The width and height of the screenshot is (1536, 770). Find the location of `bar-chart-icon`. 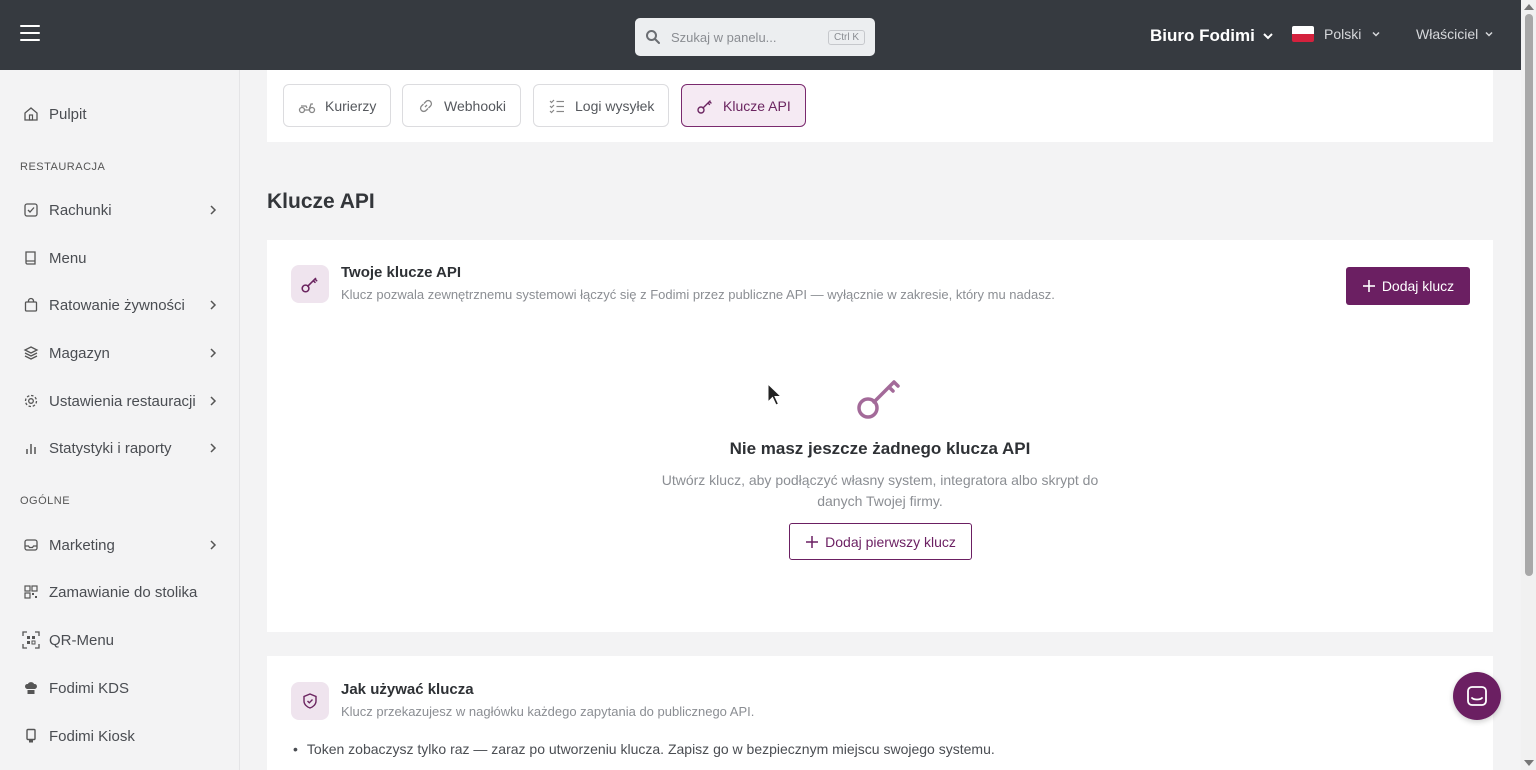

bar-chart-icon is located at coordinates (31, 448).